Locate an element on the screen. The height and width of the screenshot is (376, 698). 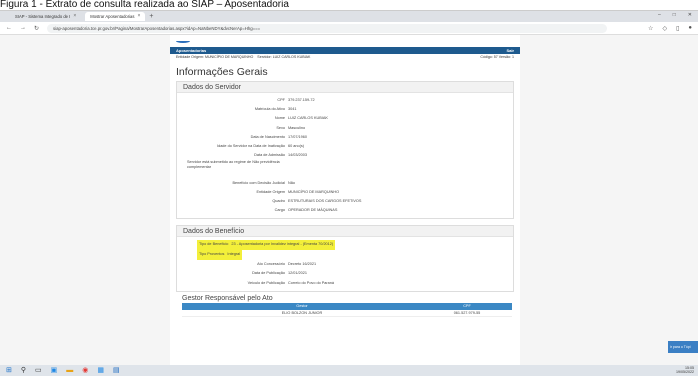
window-controls: – □ ✕ is located at coordinates (675, 15).